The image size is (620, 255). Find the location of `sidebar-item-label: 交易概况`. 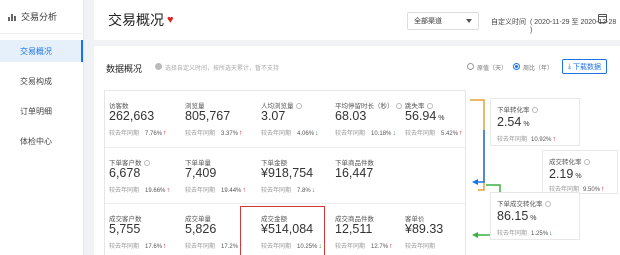

sidebar-item-label: 交易概况 is located at coordinates (36, 51).